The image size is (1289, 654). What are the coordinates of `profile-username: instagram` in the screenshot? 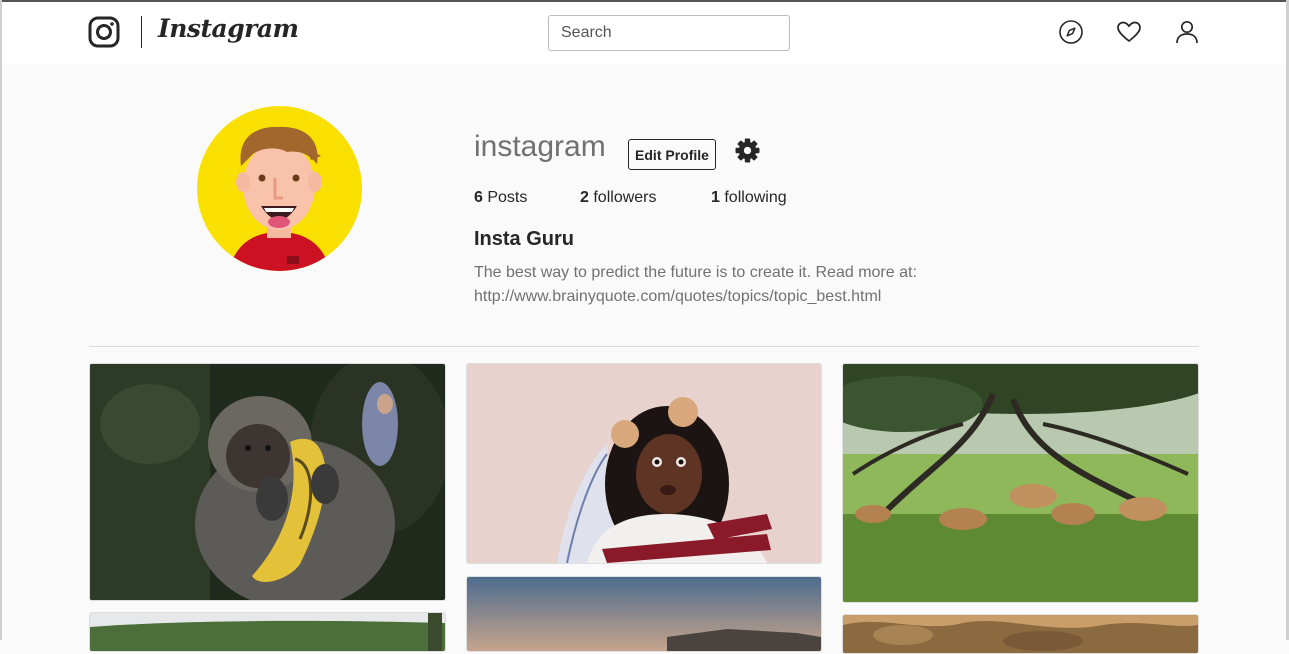 It's located at (540, 146).